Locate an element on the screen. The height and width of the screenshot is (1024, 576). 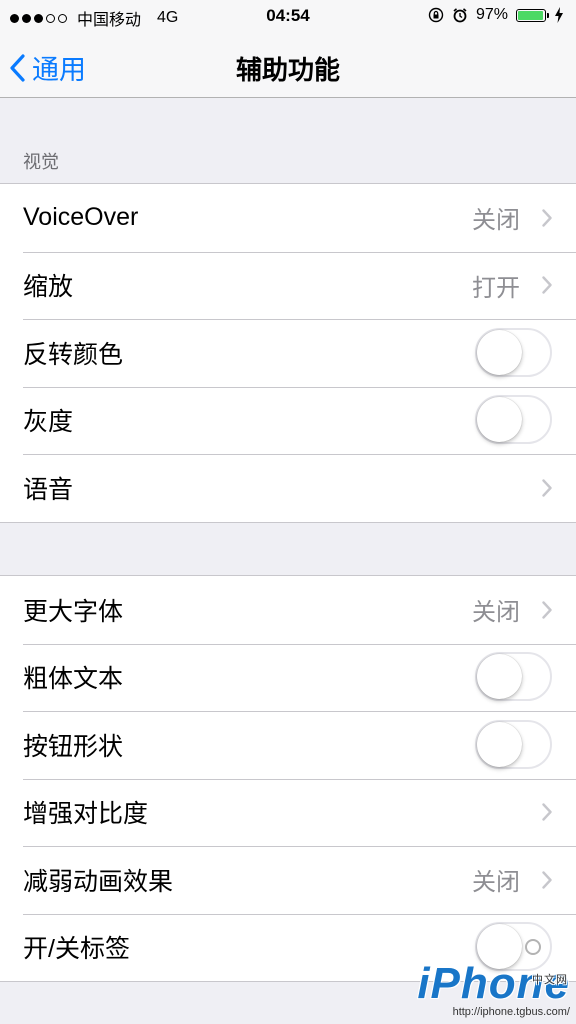
toggle-off-indicator-icon is located at coordinates (533, 946).